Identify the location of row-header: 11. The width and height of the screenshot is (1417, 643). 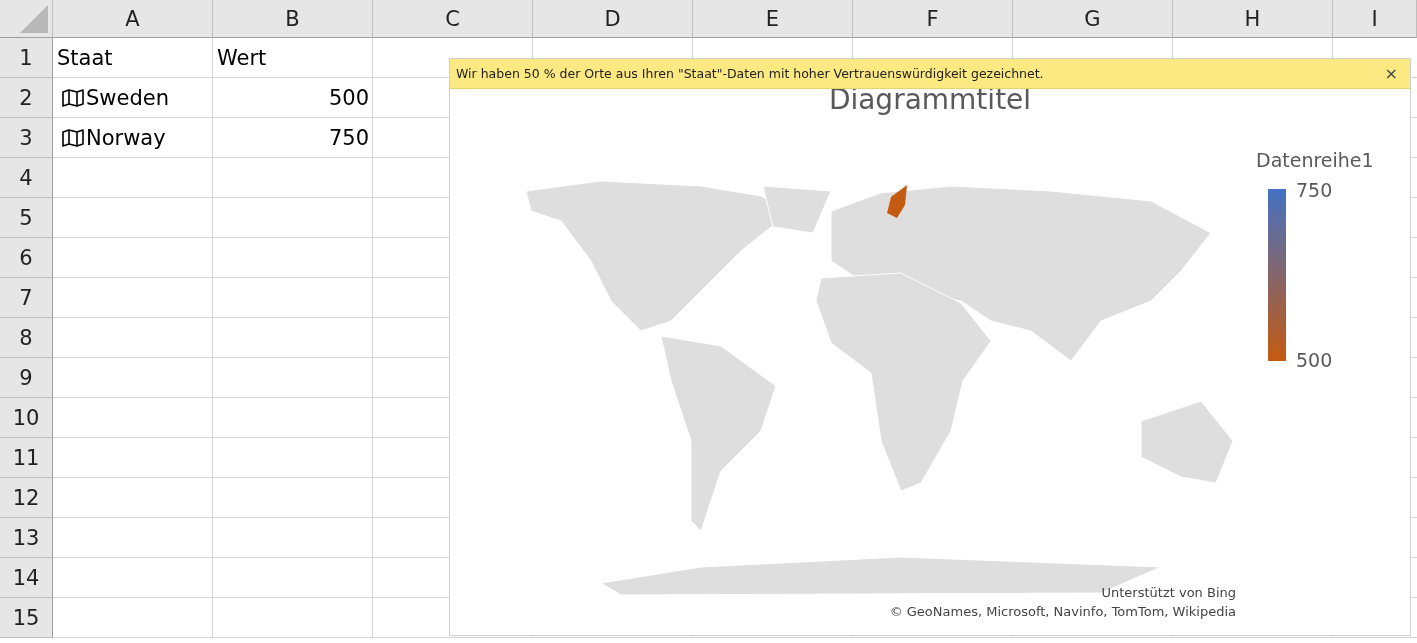
(26, 458).